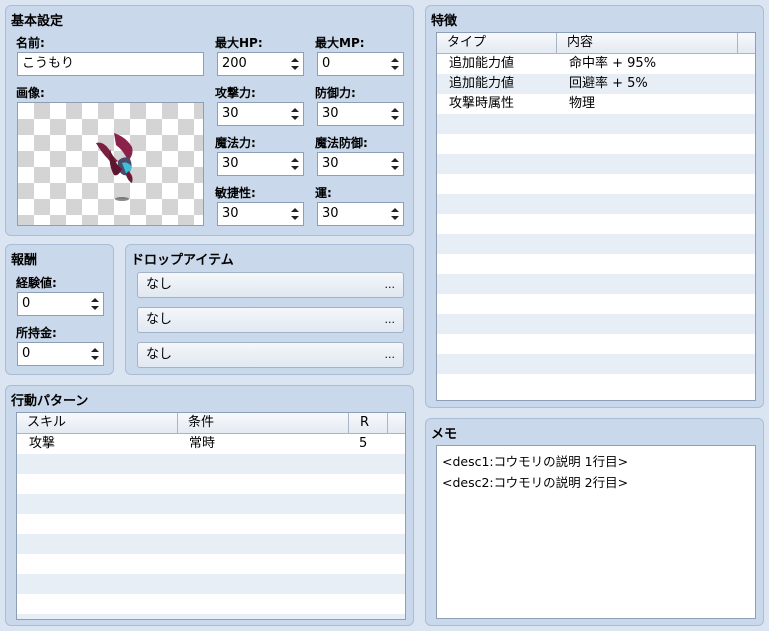  Describe the element at coordinates (368, 423) in the screenshot. I see `col-rating-header: R` at that location.